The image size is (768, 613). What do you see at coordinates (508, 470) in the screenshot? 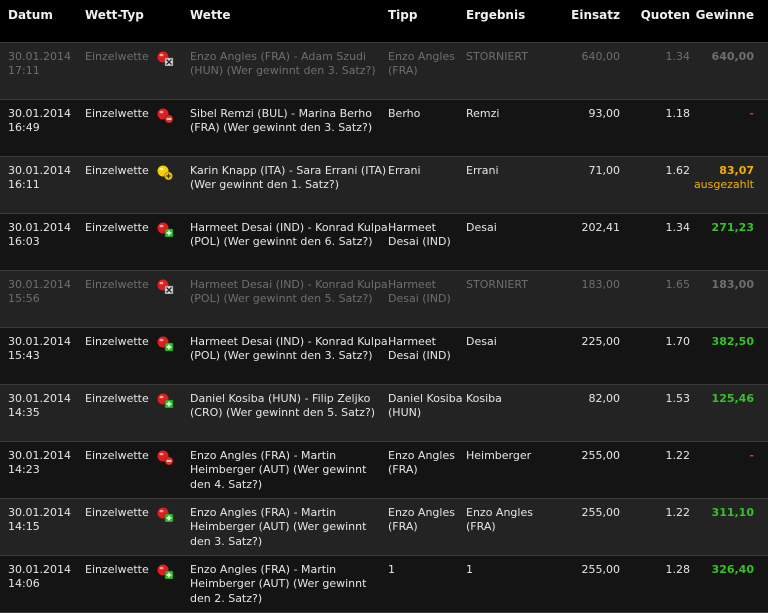
I see `cell-ergebnis: Heimberger` at bounding box center [508, 470].